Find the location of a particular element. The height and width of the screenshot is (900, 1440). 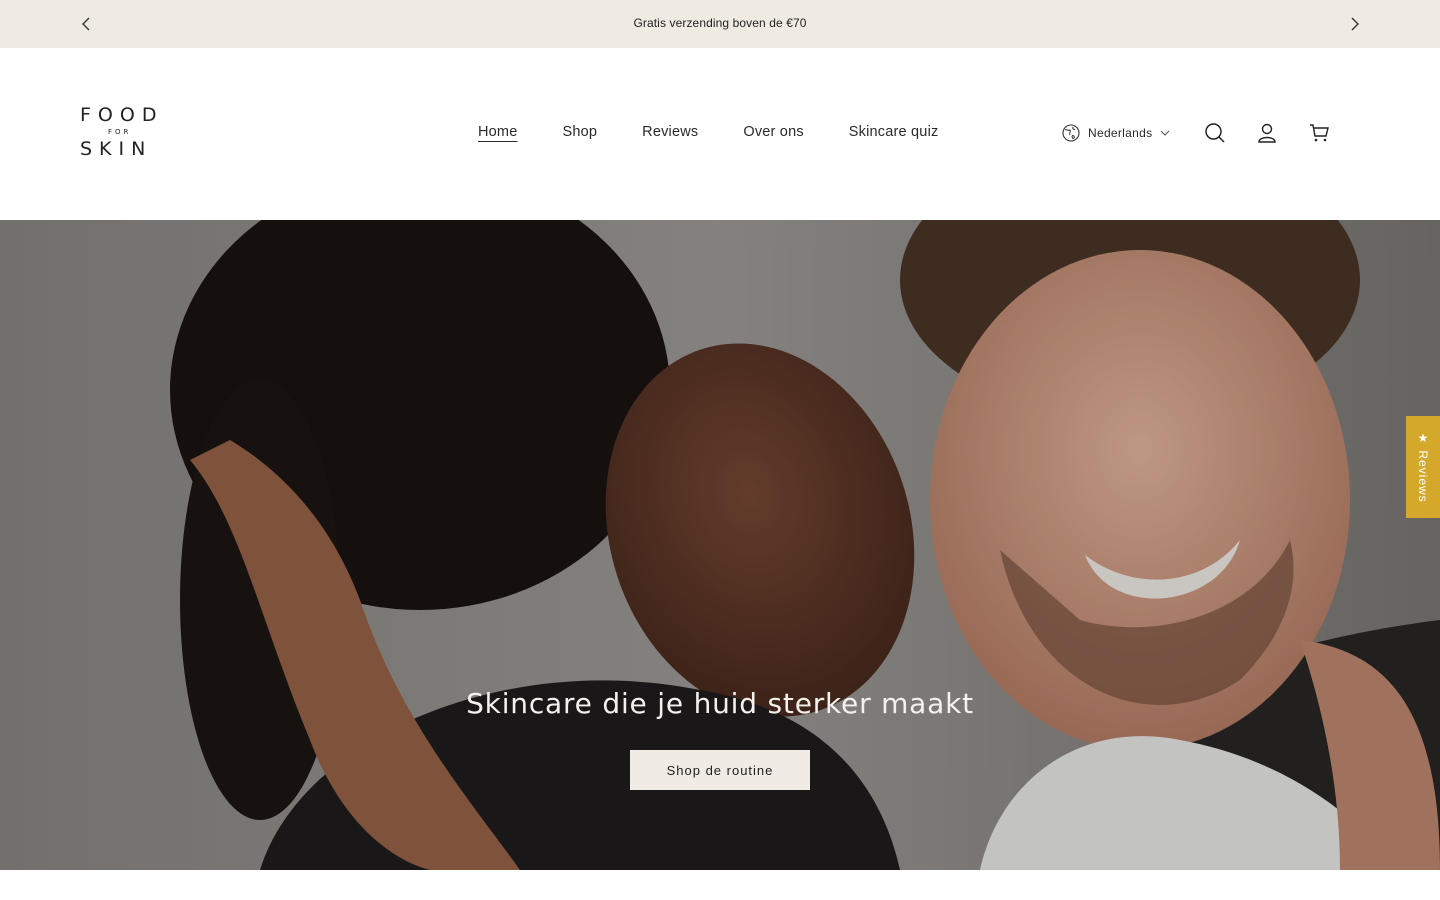

announcement-bar: Gratis verzending boven de €70 is located at coordinates (720, 24).